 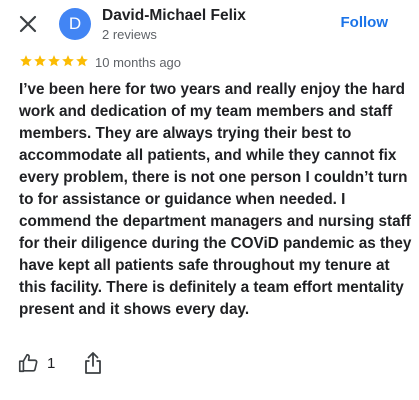 I want to click on like-button: 1, so click(x=36, y=363).